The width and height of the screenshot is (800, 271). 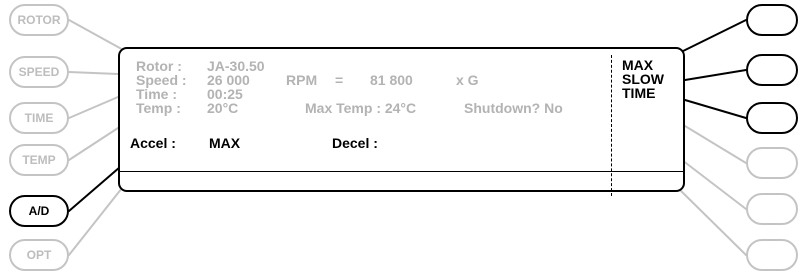 I want to click on accel-decel-button-label: A/D, so click(x=39, y=211).